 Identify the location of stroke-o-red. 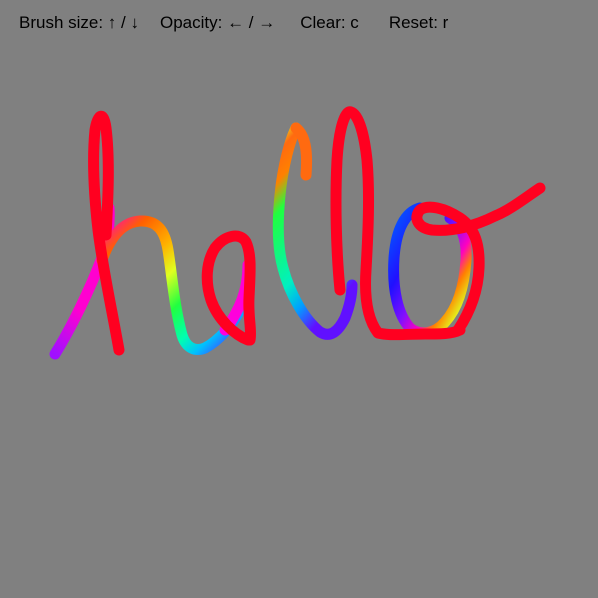
(478, 259).